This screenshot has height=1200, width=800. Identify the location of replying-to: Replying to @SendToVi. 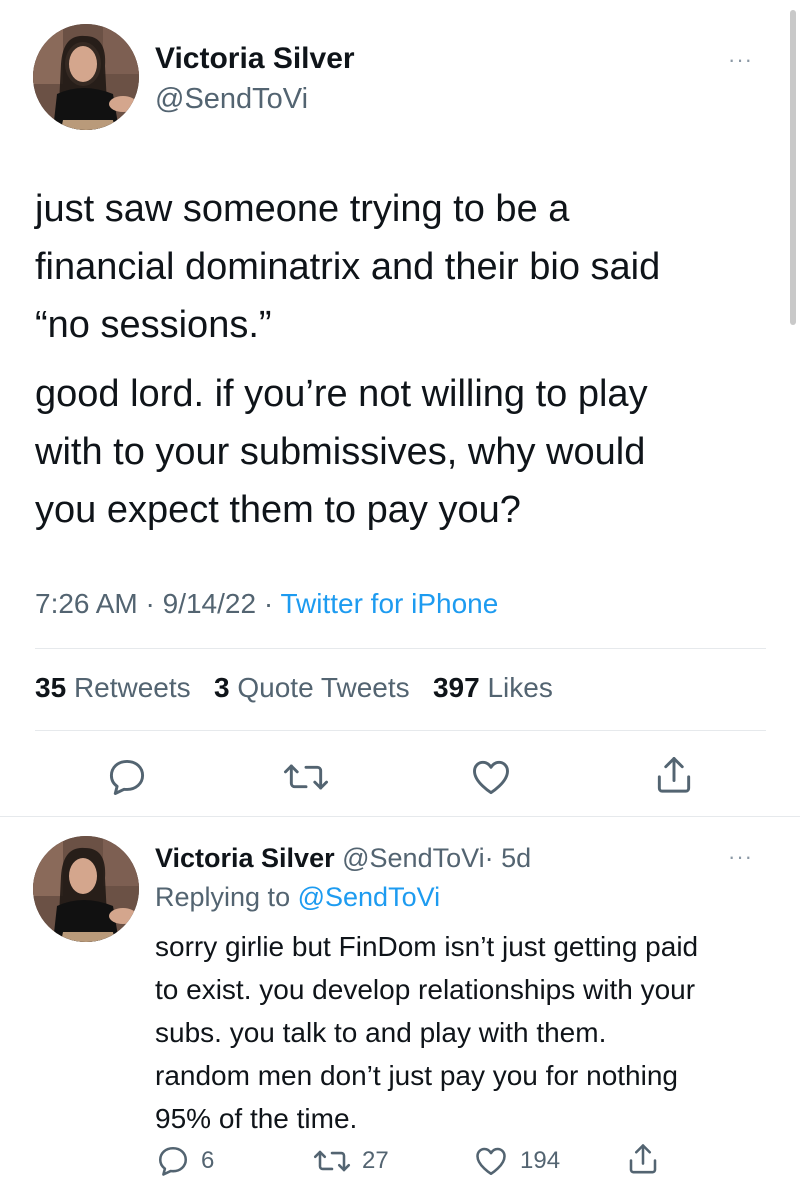
(297, 897).